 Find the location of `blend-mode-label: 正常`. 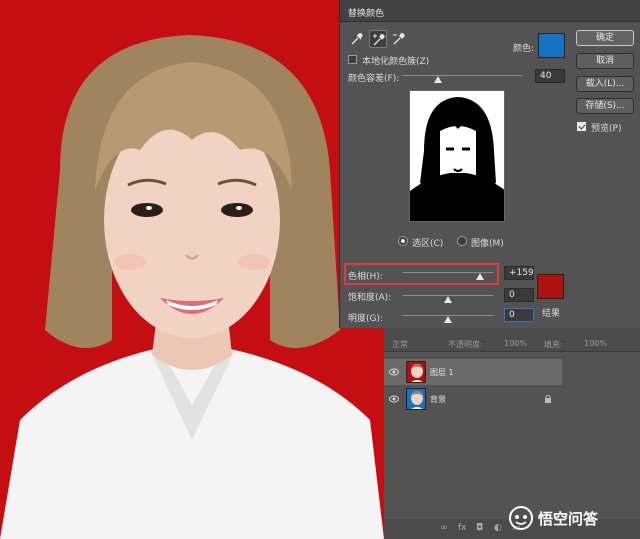

blend-mode-label: 正常 is located at coordinates (400, 344).